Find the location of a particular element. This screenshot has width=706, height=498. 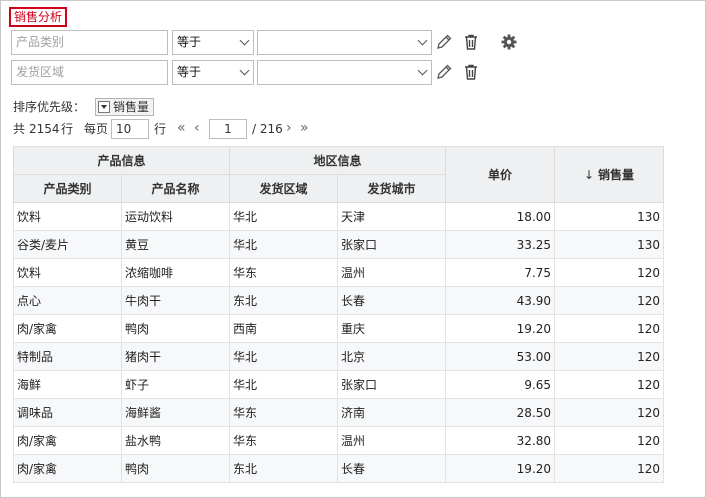

cell-unit-price: 32.80 is located at coordinates (500, 440).